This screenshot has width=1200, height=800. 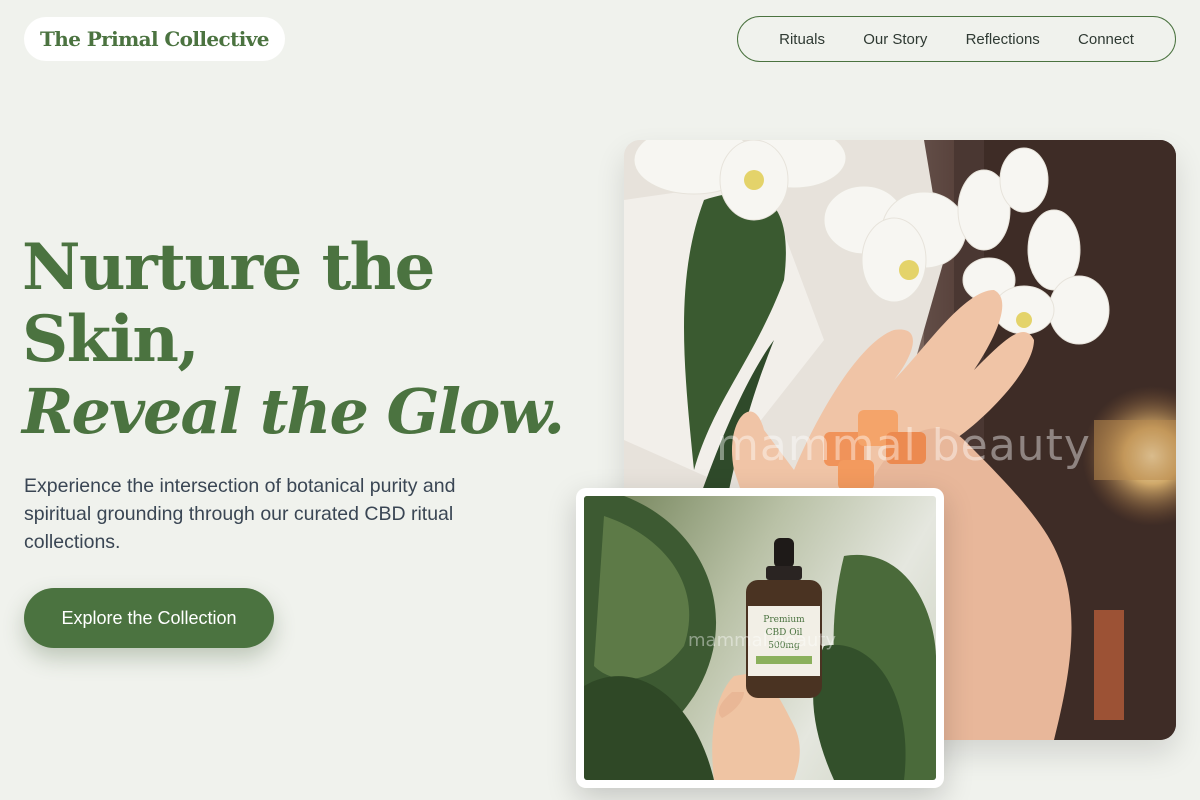 I want to click on bottle-label-line-1: Premium, so click(x=784, y=620).